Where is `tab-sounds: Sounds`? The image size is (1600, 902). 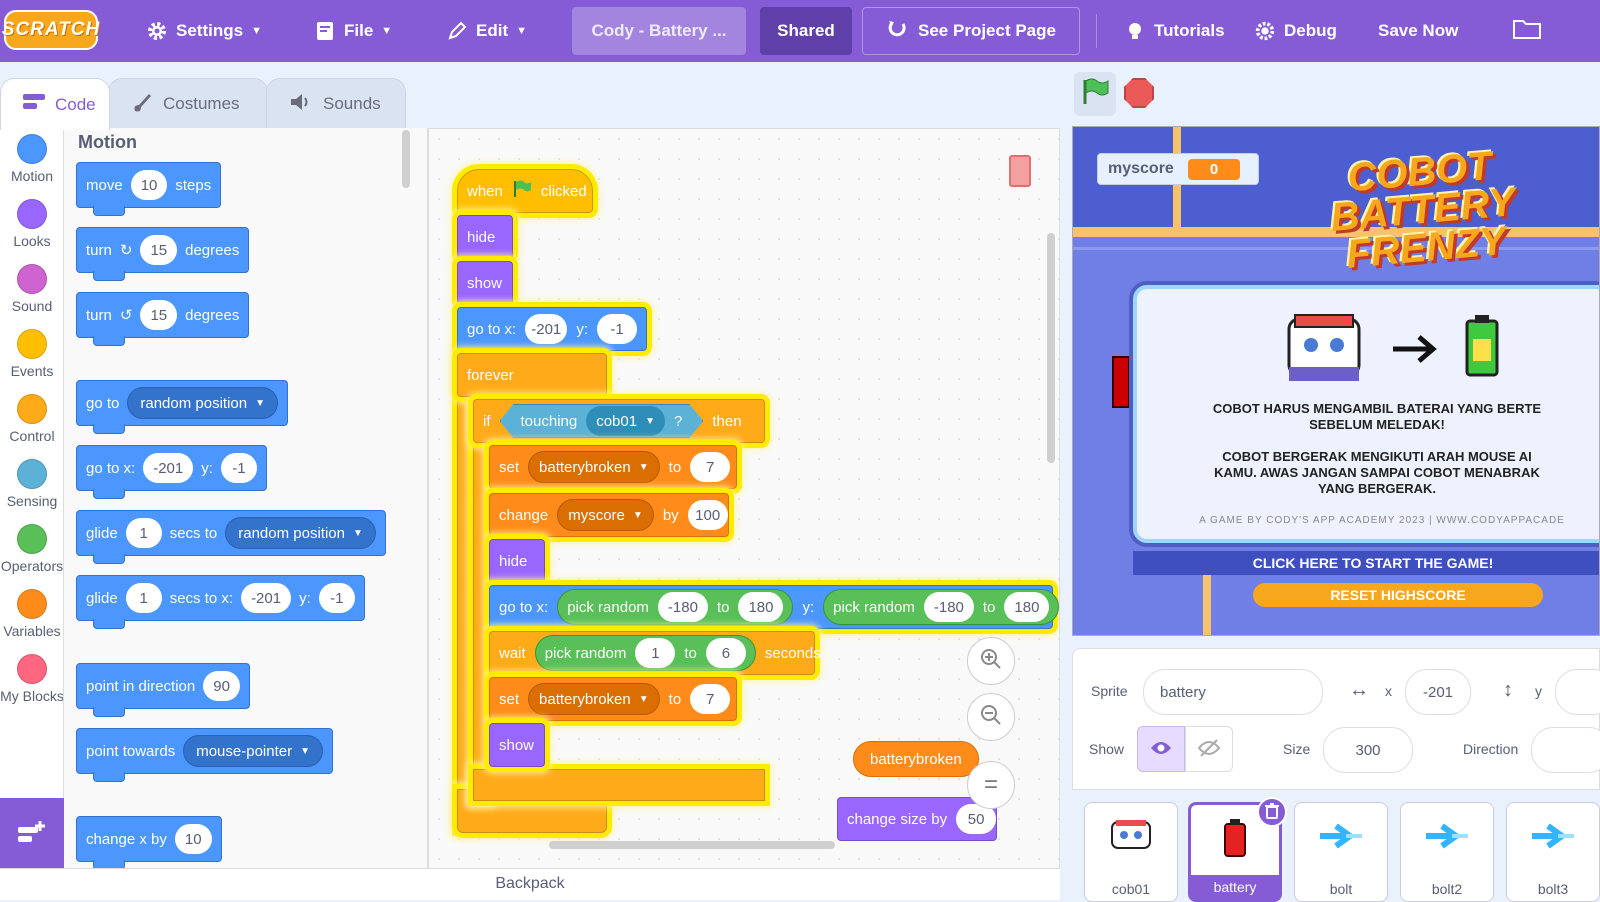
tab-sounds: Sounds is located at coordinates (336, 104).